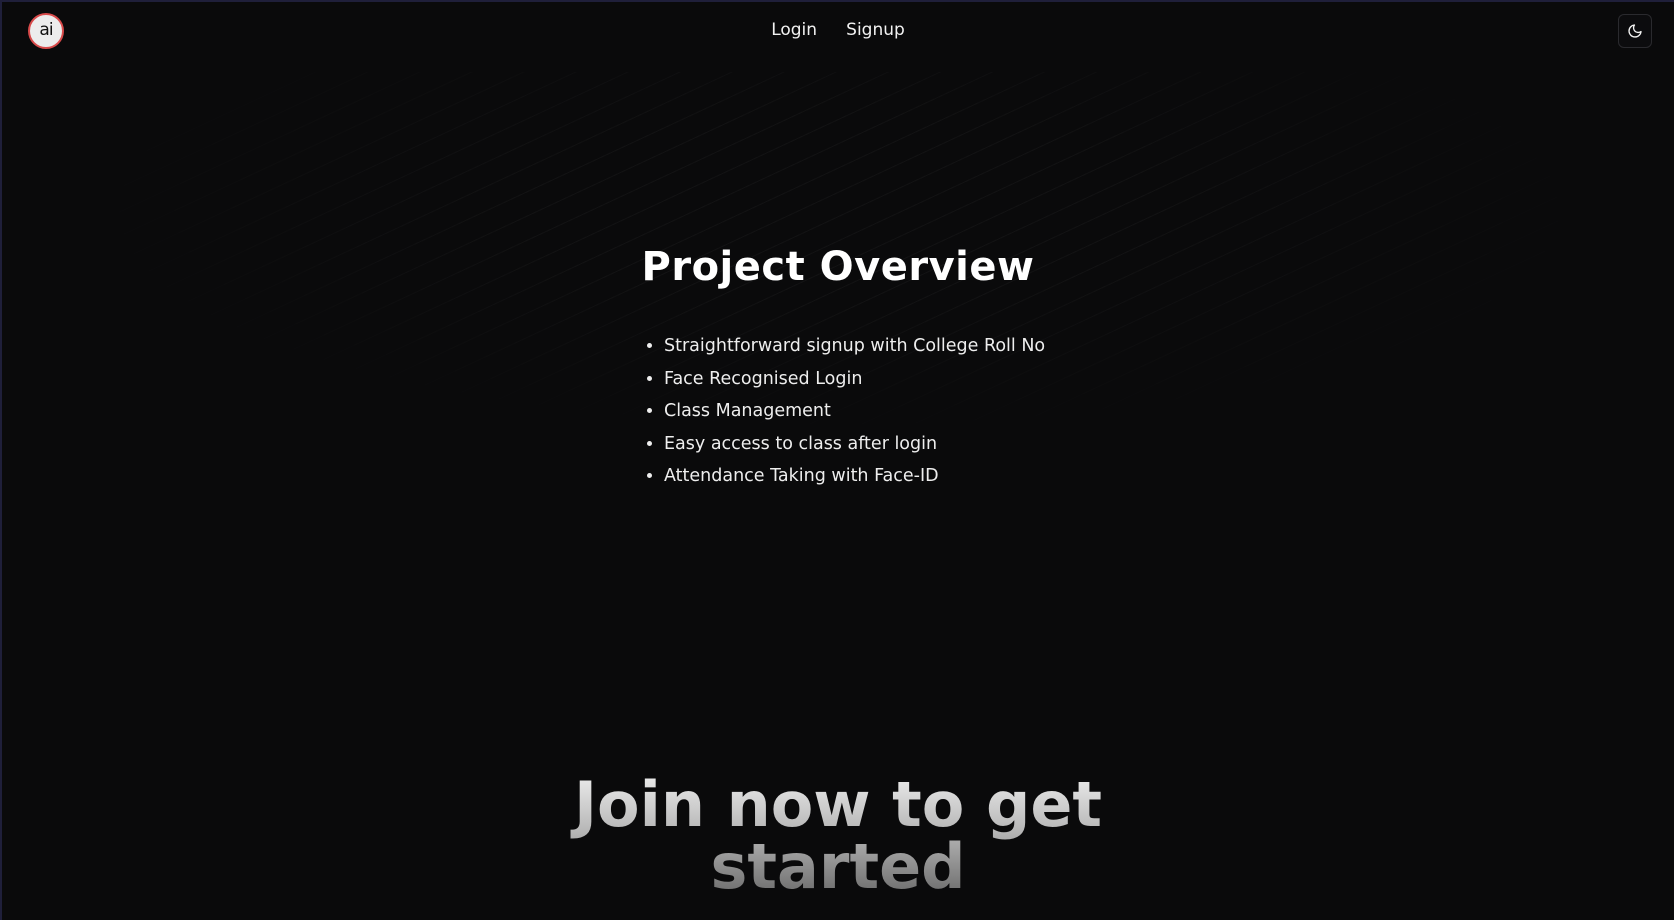  I want to click on list-item: Easy access to class after login, so click(854, 444).